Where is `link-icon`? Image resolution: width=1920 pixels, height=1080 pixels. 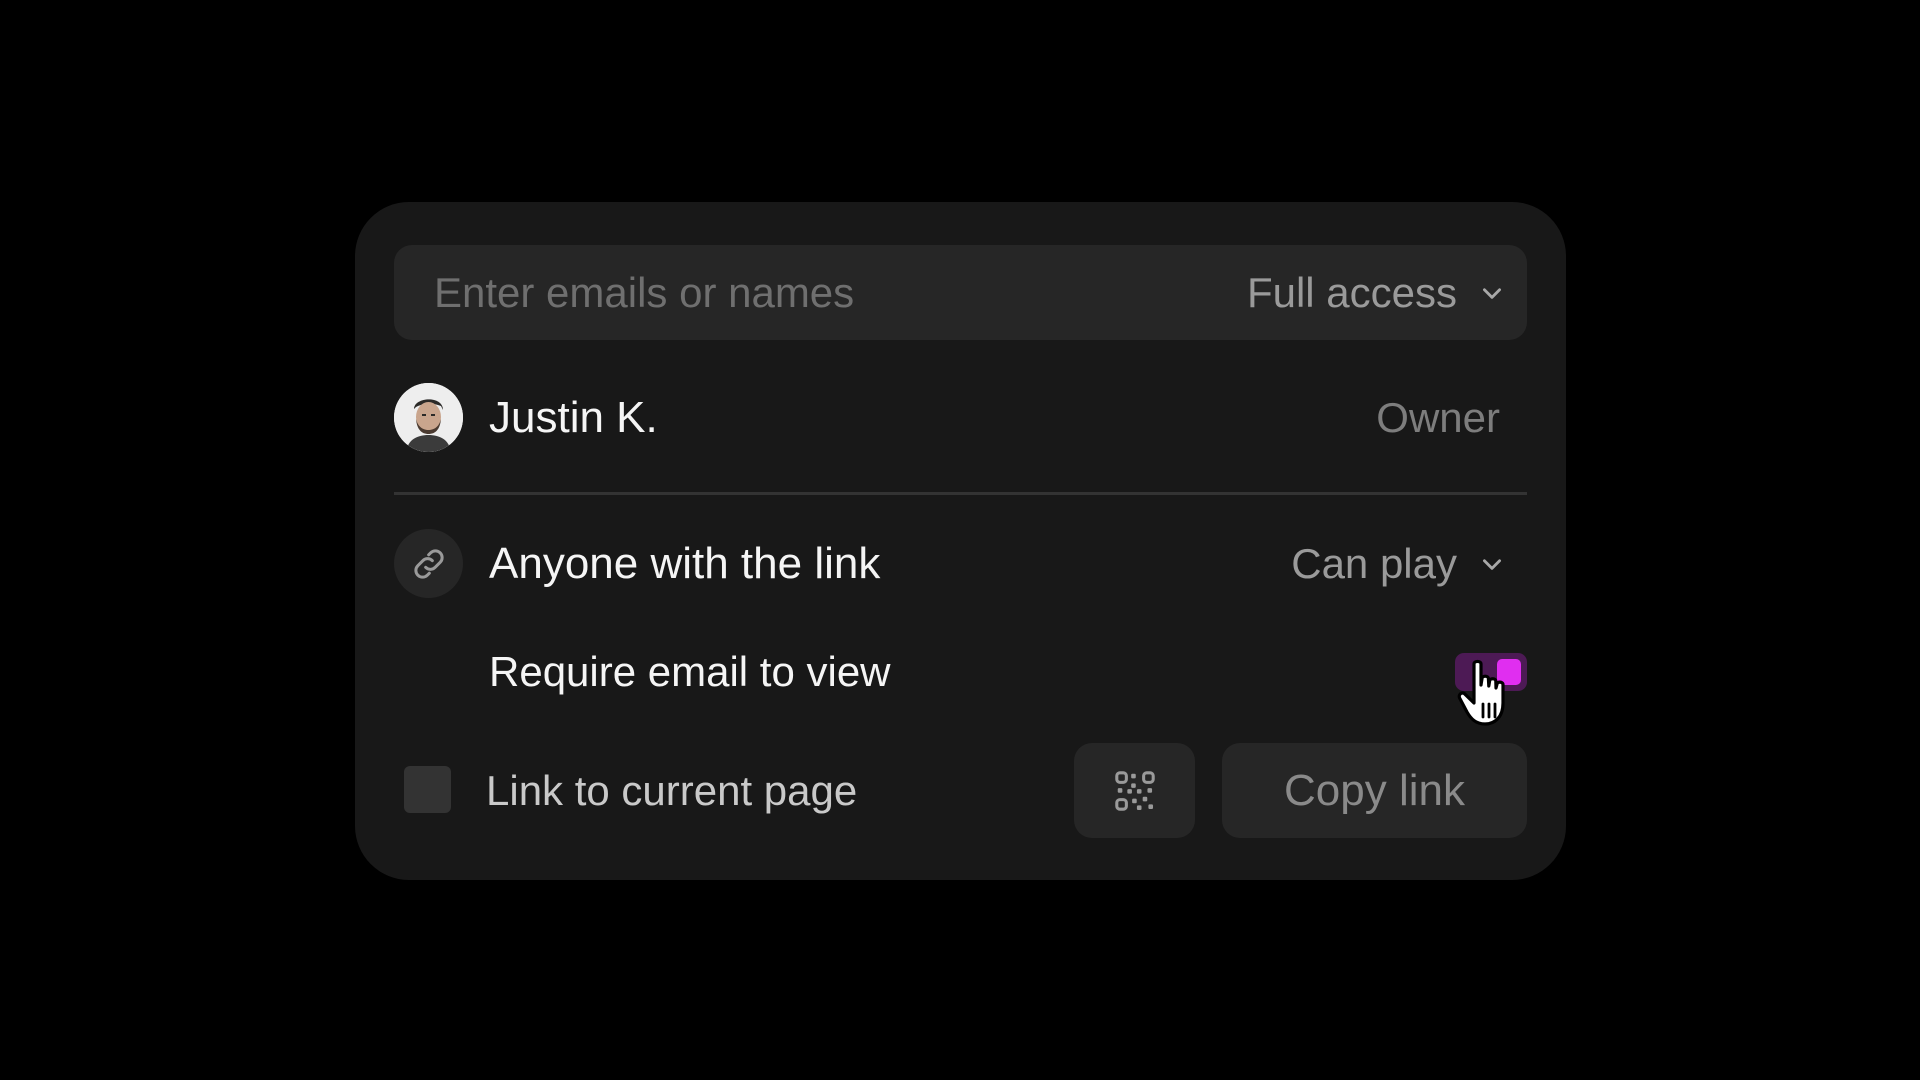 link-icon is located at coordinates (428, 563).